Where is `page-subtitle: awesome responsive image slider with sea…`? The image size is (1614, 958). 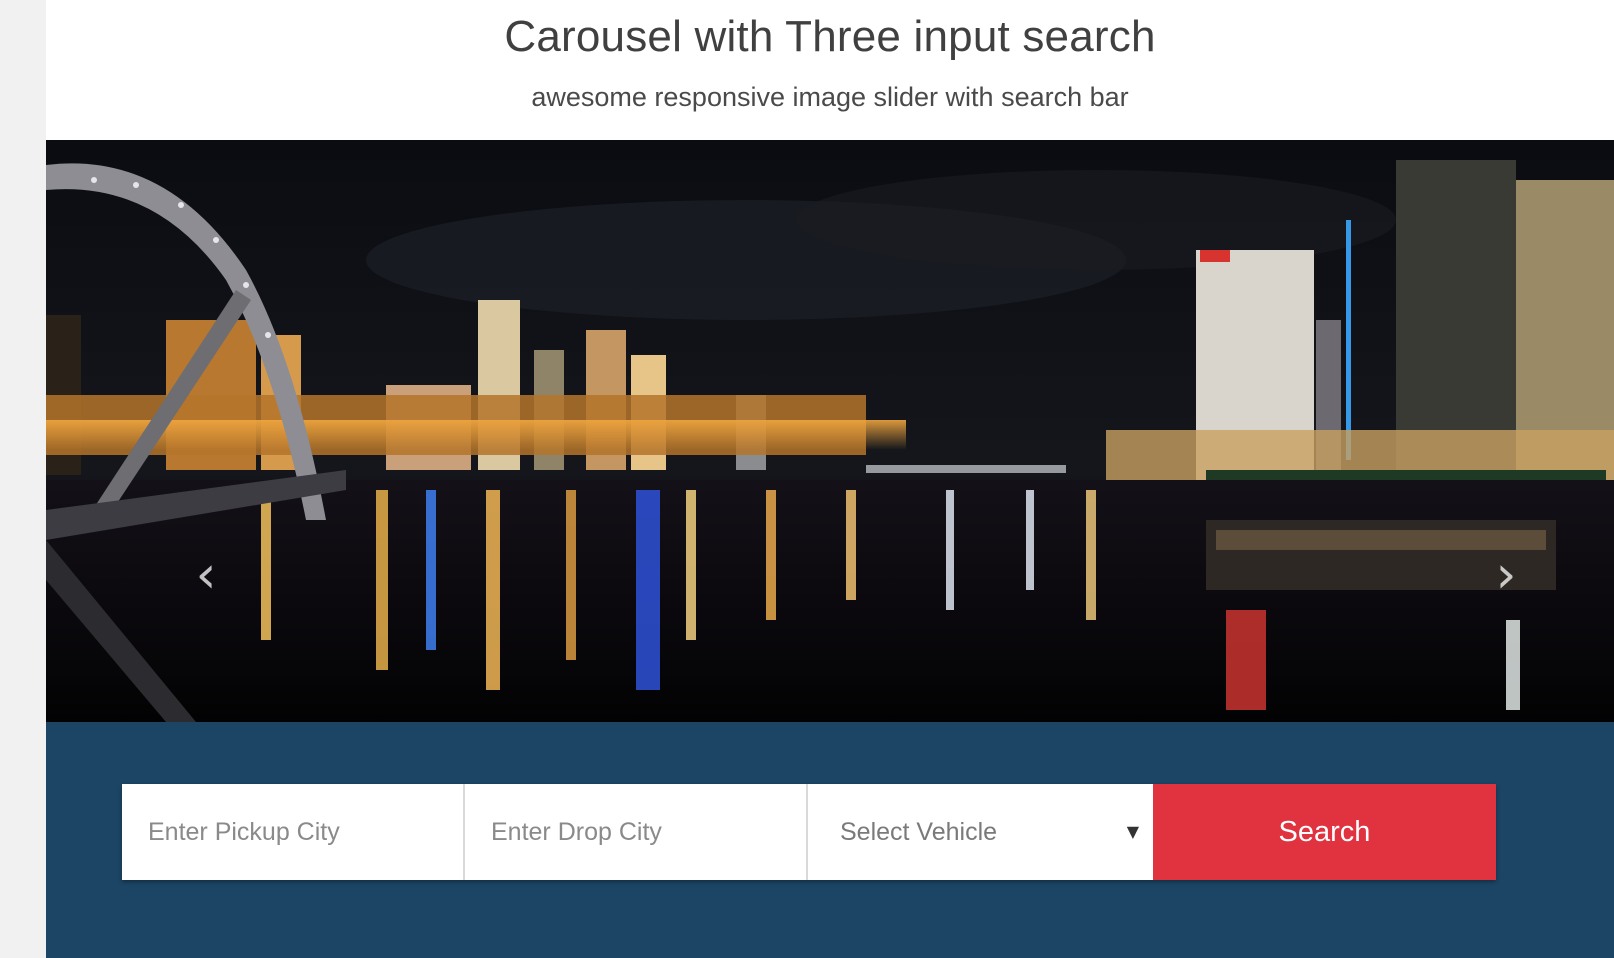
page-subtitle: awesome responsive image slider with sea… is located at coordinates (830, 97).